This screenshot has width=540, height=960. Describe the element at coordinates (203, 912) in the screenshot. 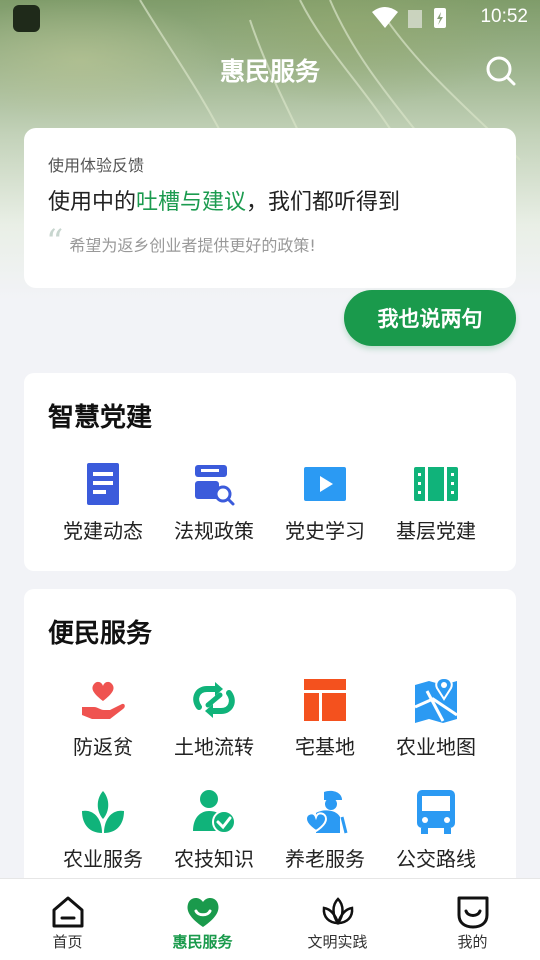

I see `heart-smile-icon` at that location.